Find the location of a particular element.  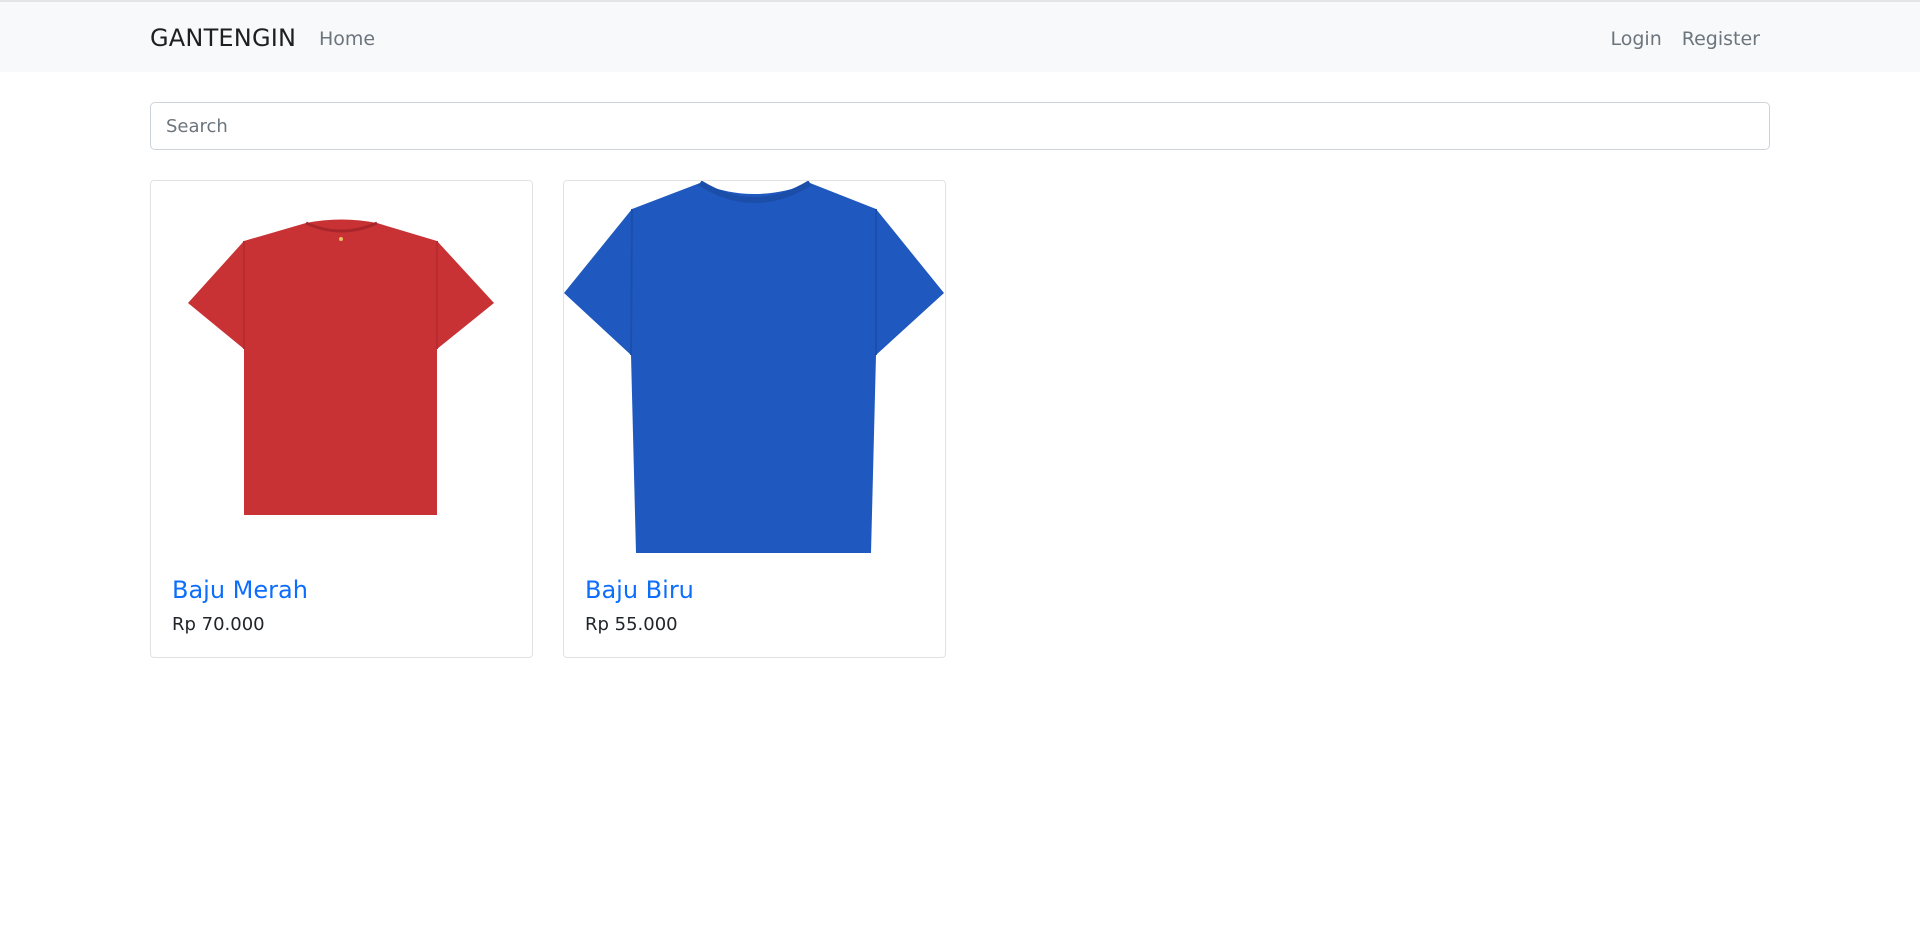

nav-login-link: Login is located at coordinates (1636, 39).